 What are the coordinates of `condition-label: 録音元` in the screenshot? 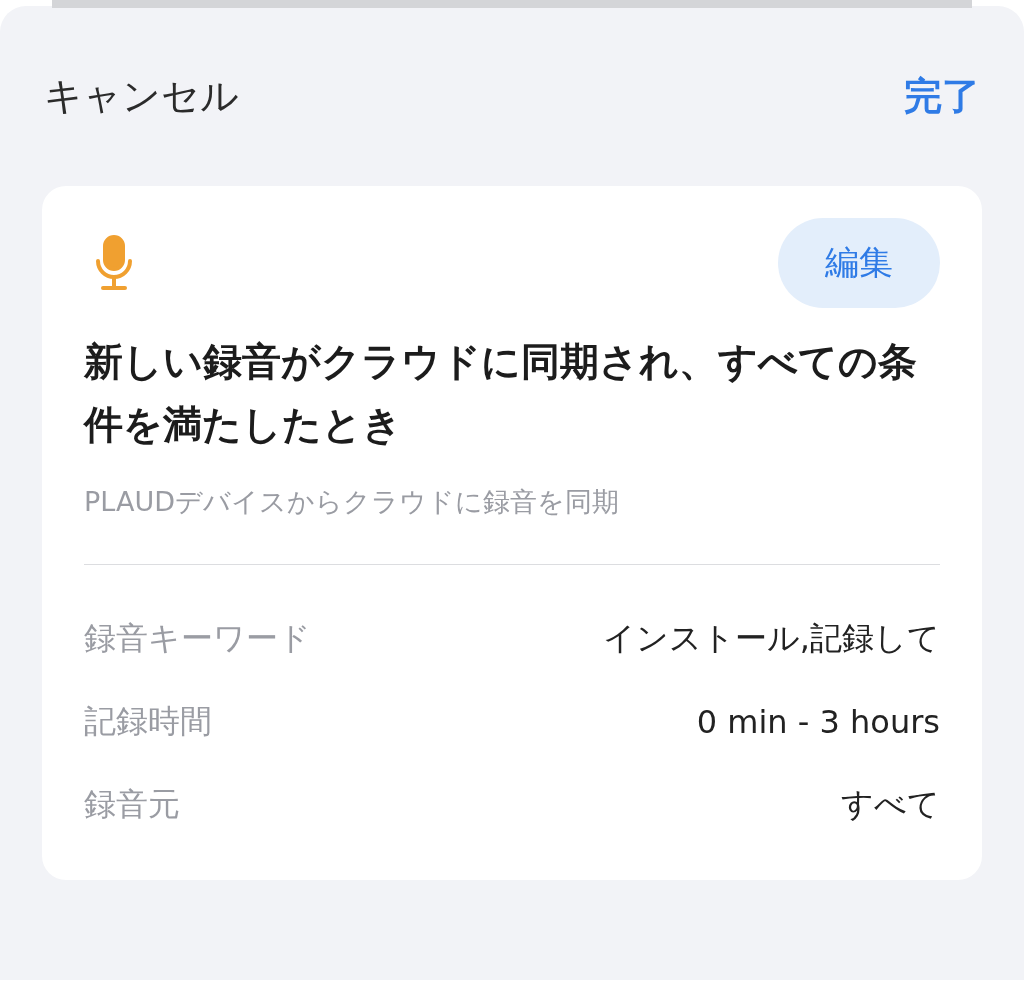 It's located at (132, 804).